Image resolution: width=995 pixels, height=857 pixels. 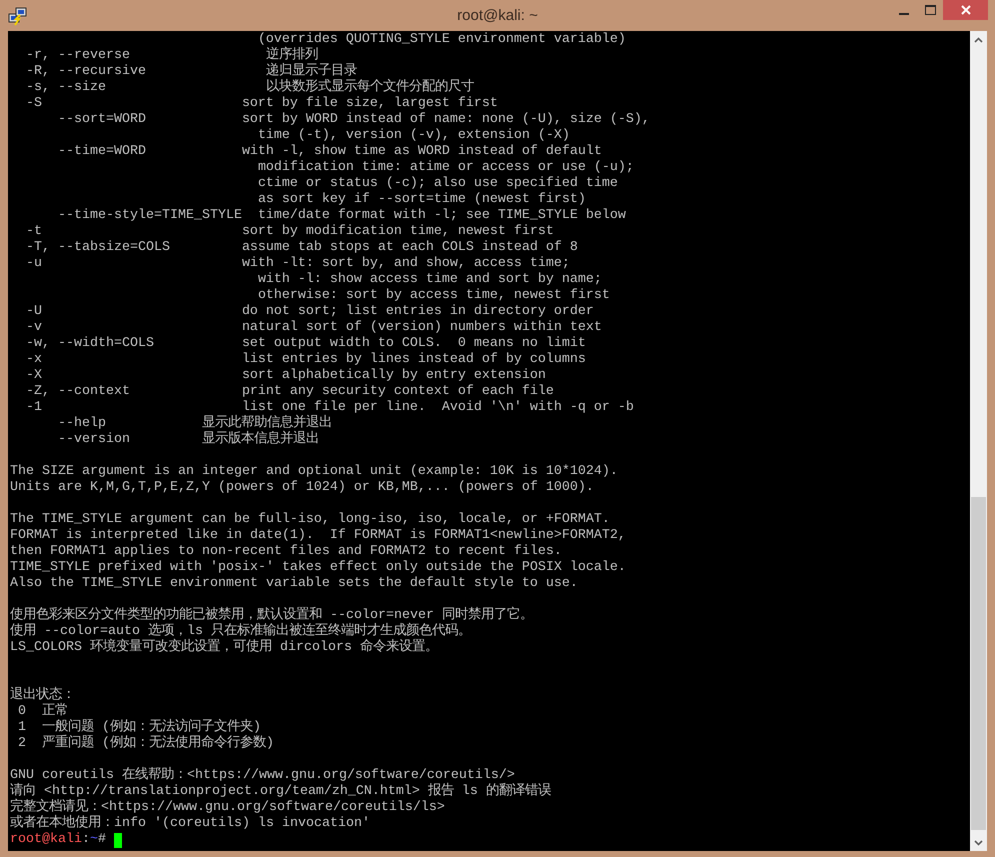 What do you see at coordinates (446, 168) in the screenshot?
I see `option-description: modification time: atime or access or use (-u);` at bounding box center [446, 168].